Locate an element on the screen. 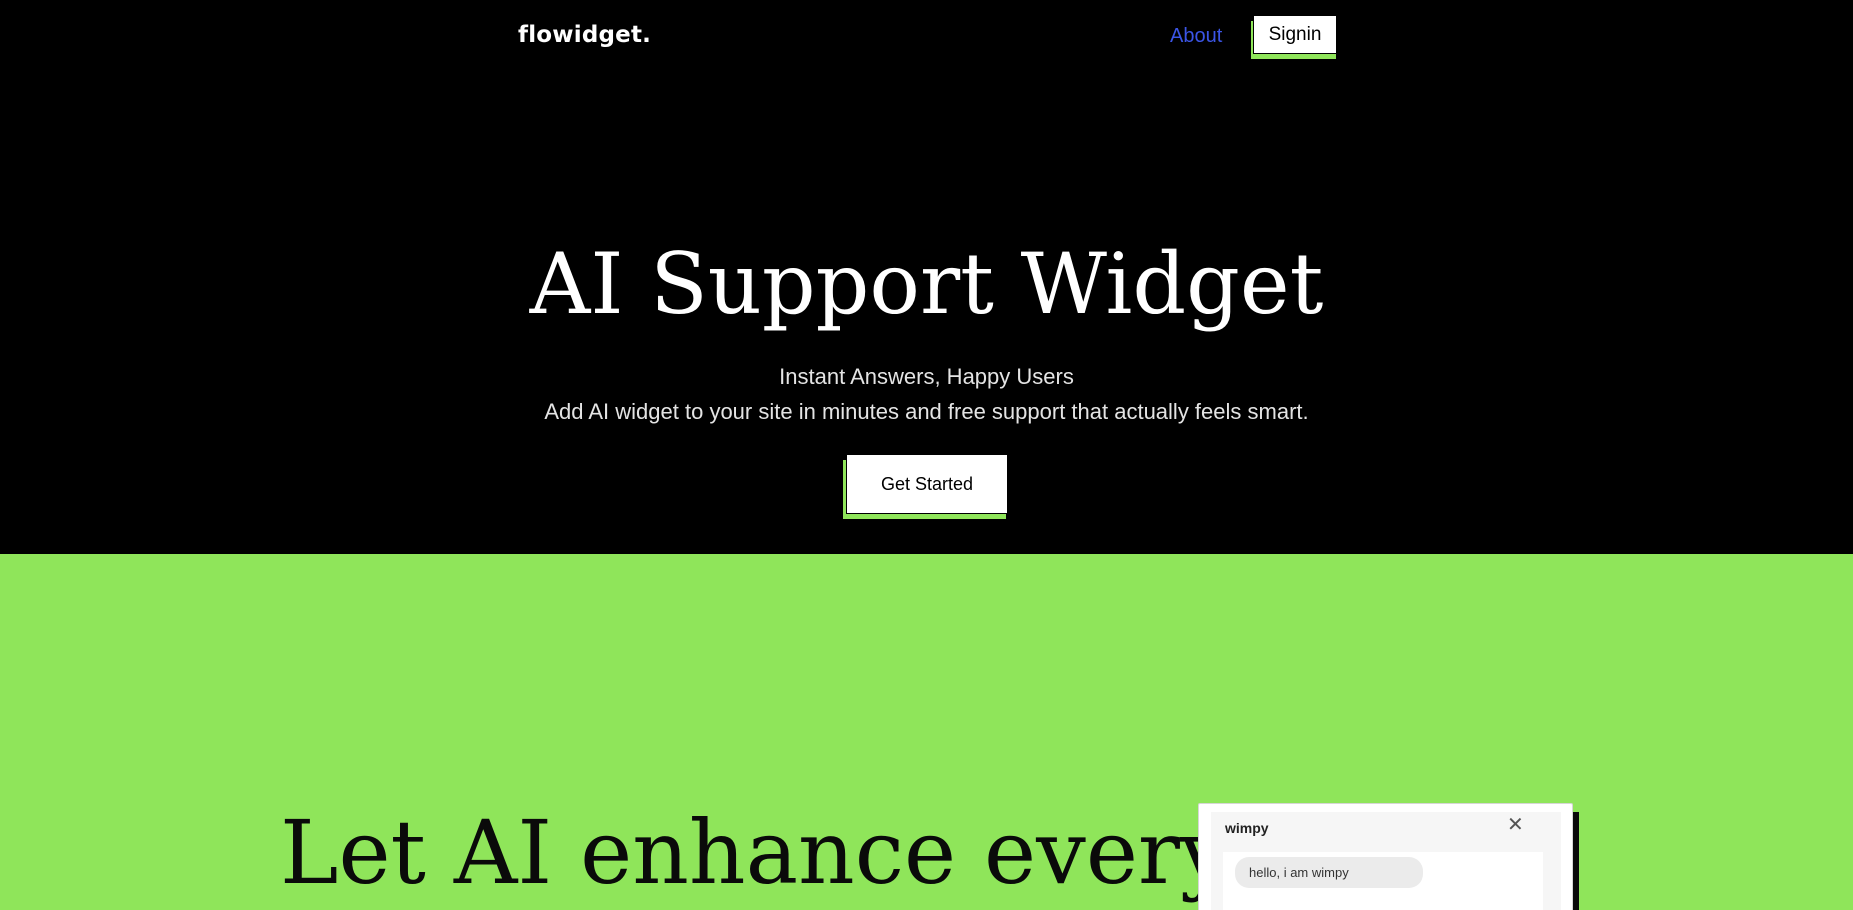 The height and width of the screenshot is (910, 1853). widget-chat-body: hello, i am wimpy is located at coordinates (1383, 881).